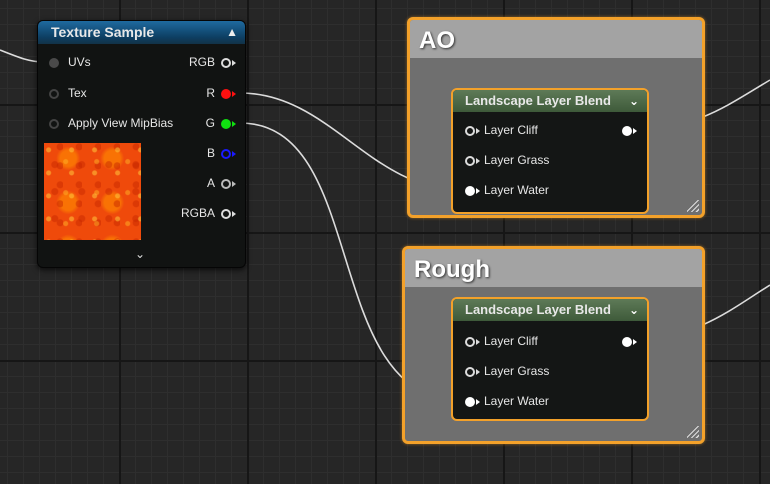  What do you see at coordinates (210, 153) in the screenshot?
I see `b-output-label: B` at bounding box center [210, 153].